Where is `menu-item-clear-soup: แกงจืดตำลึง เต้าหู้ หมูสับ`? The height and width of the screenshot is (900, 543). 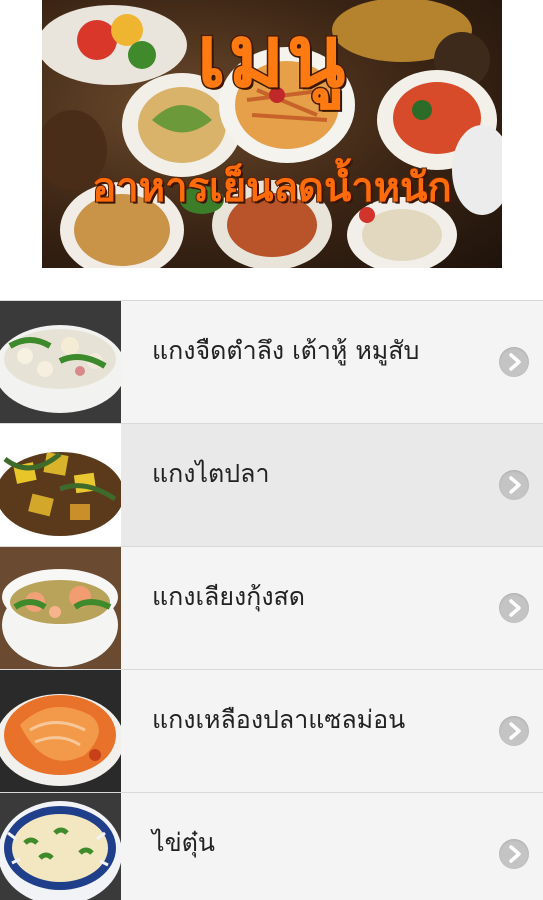
menu-item-clear-soup: แกงจืดตำลึง เต้าหู้ หมูสับ is located at coordinates (271, 362).